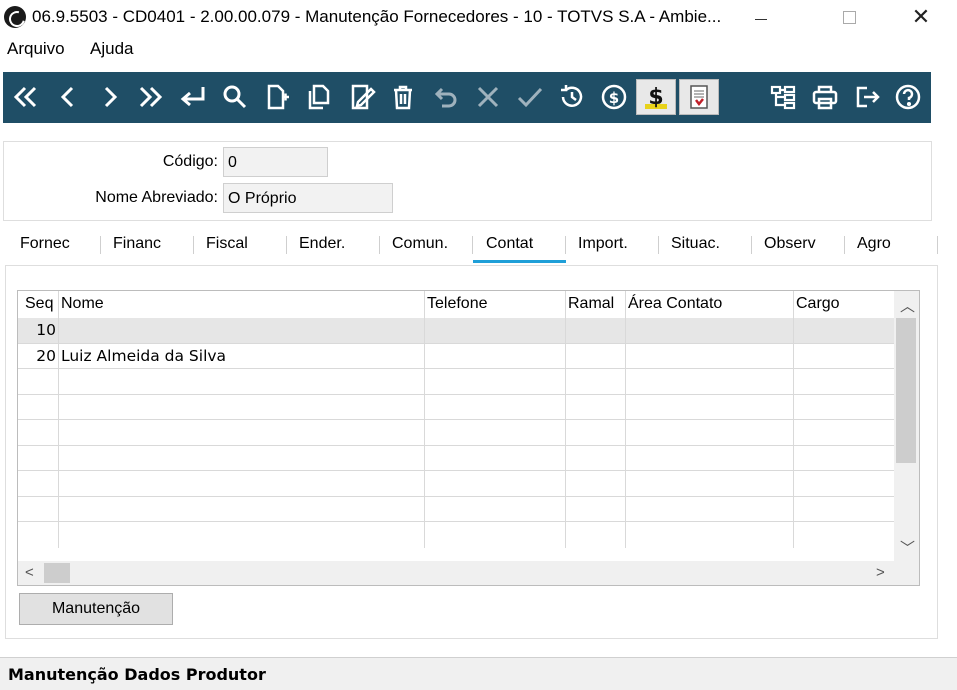 This screenshot has height=690, width=957. I want to click on delete-button, so click(403, 97).